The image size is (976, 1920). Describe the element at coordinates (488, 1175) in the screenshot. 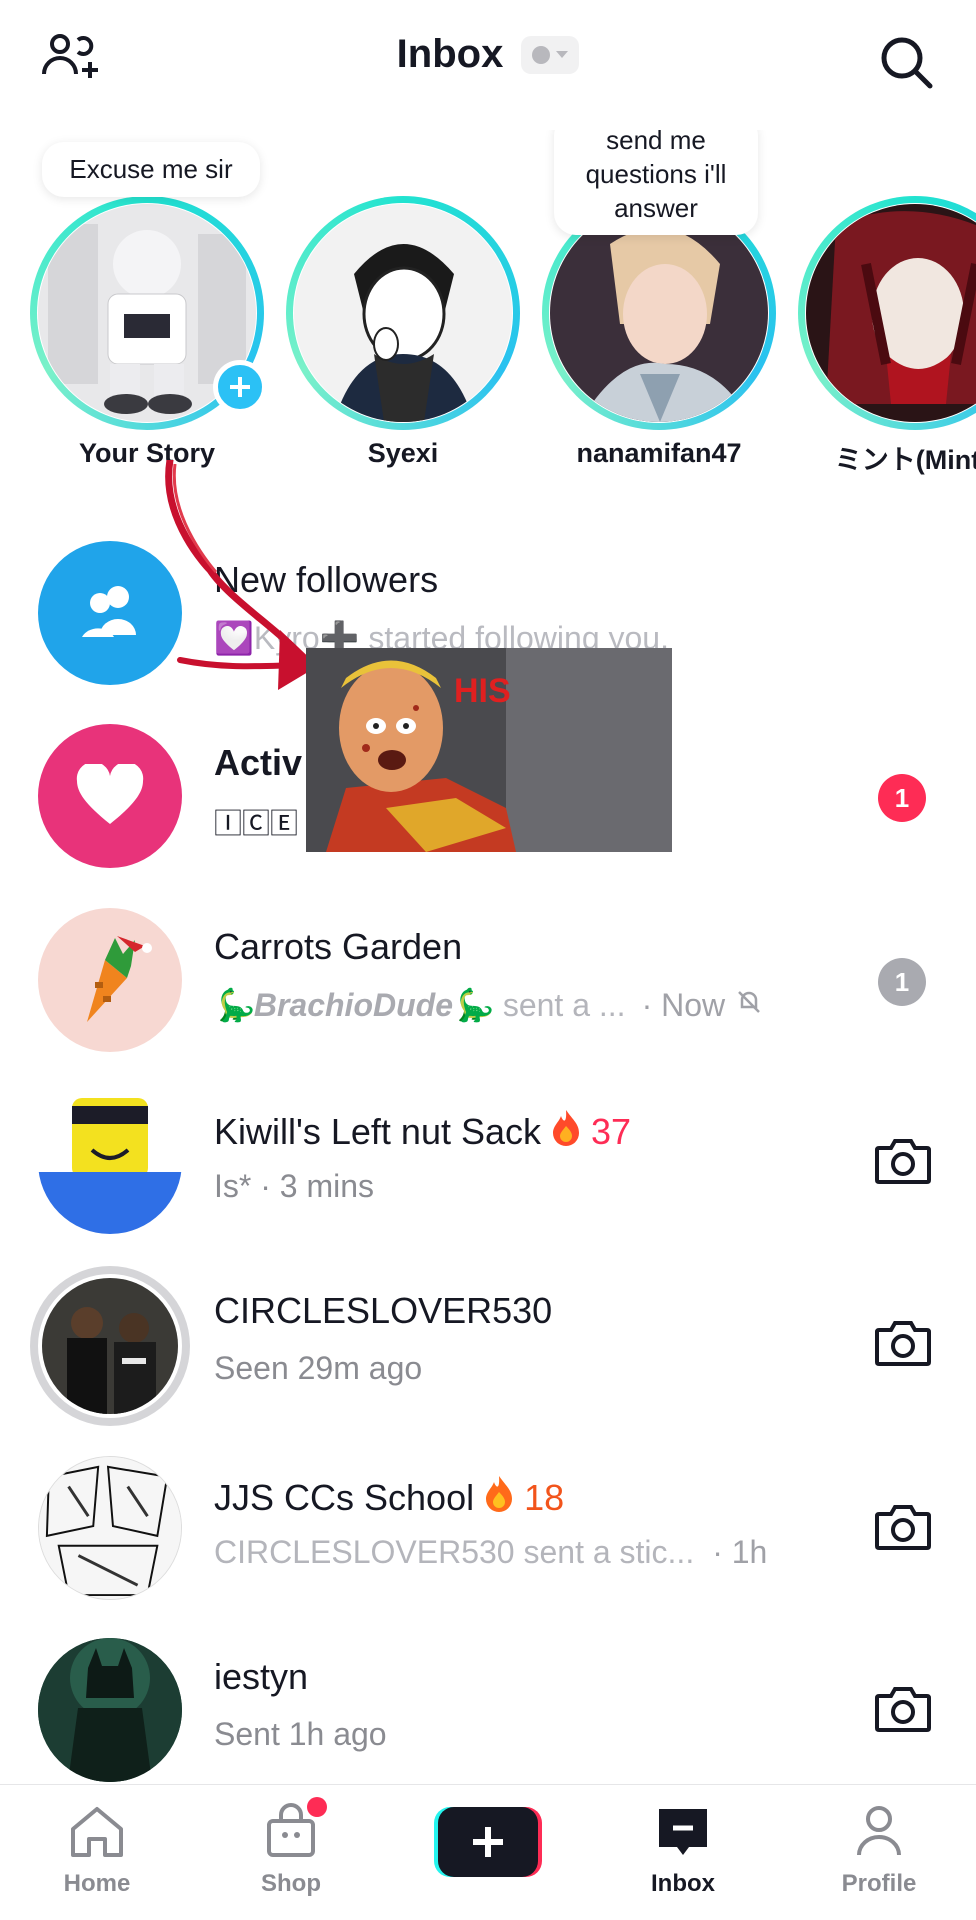

I see `row-kiwill: Kiwill's Left nut Sack 37 Is* · 3 mins` at that location.